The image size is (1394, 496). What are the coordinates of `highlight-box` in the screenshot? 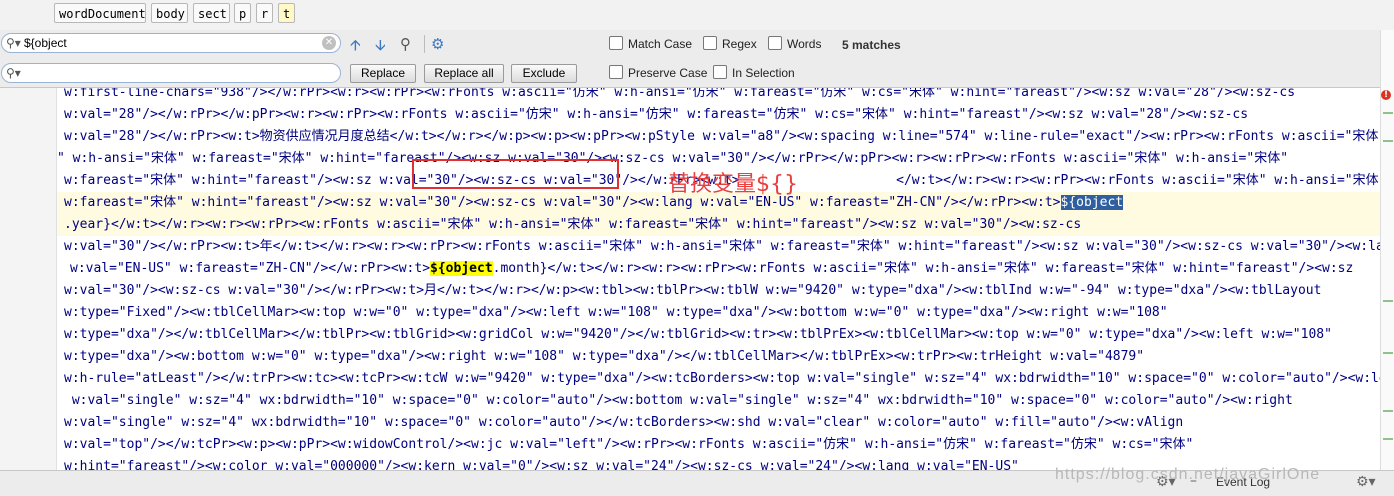 It's located at (515, 174).